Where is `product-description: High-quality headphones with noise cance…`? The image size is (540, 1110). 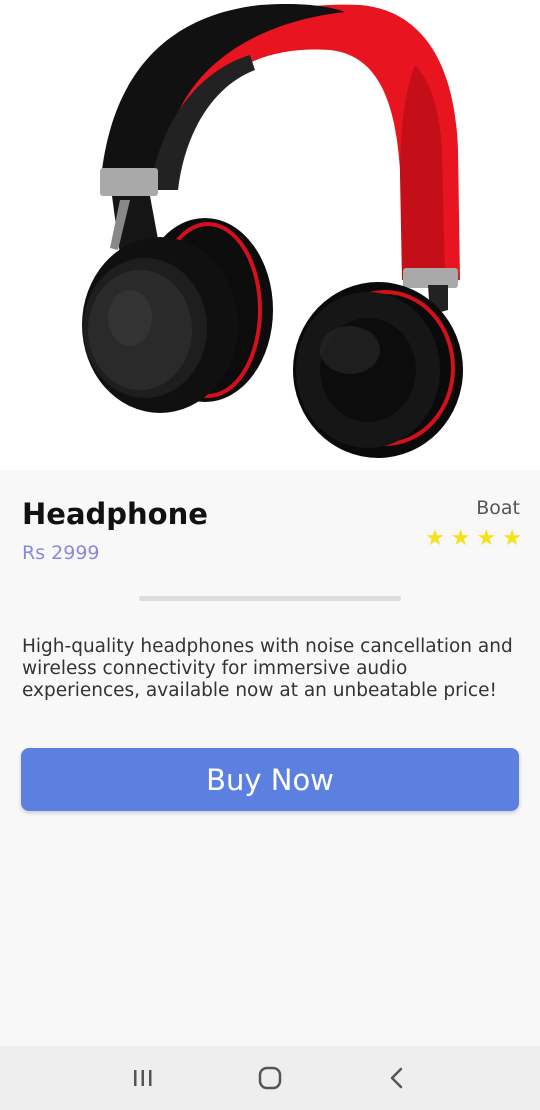
product-description: High-quality headphones with noise cance… is located at coordinates (267, 668).